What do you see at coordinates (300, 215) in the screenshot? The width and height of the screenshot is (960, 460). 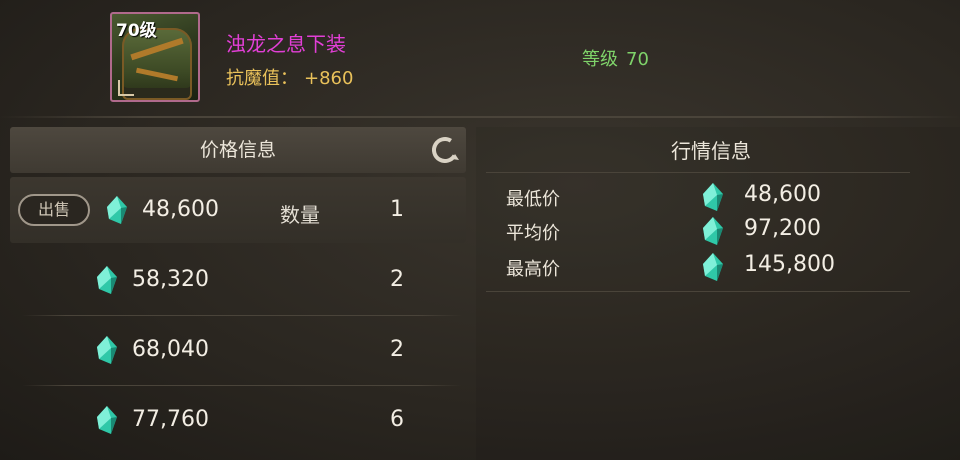 I see `quantity-label: 数量` at bounding box center [300, 215].